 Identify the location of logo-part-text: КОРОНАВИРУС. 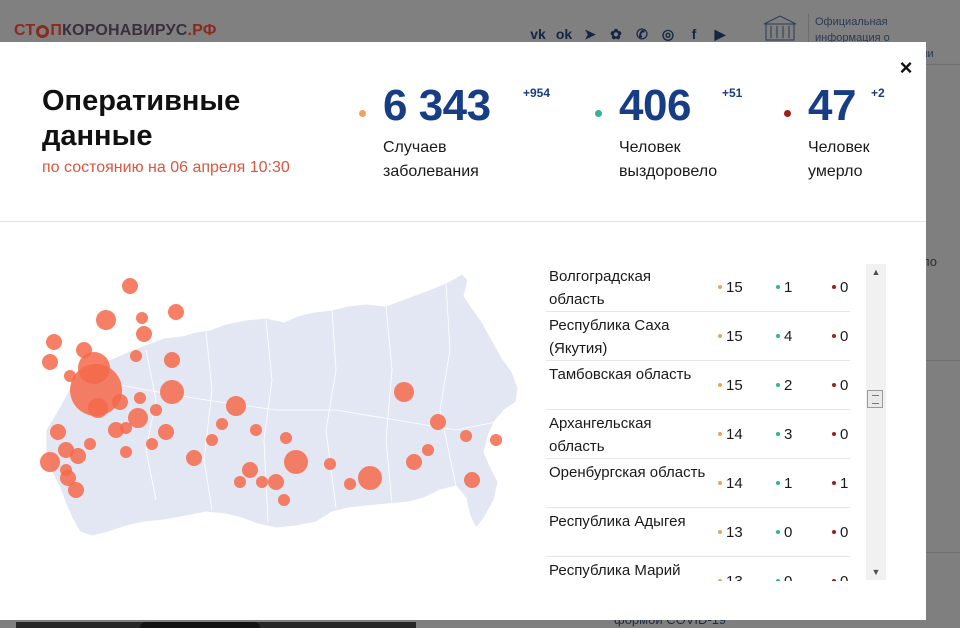
(125, 30).